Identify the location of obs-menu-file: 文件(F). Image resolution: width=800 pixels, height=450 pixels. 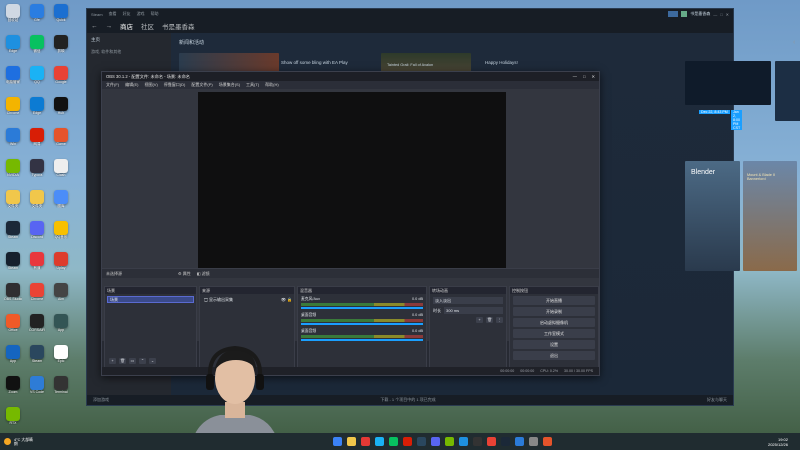
(112, 85).